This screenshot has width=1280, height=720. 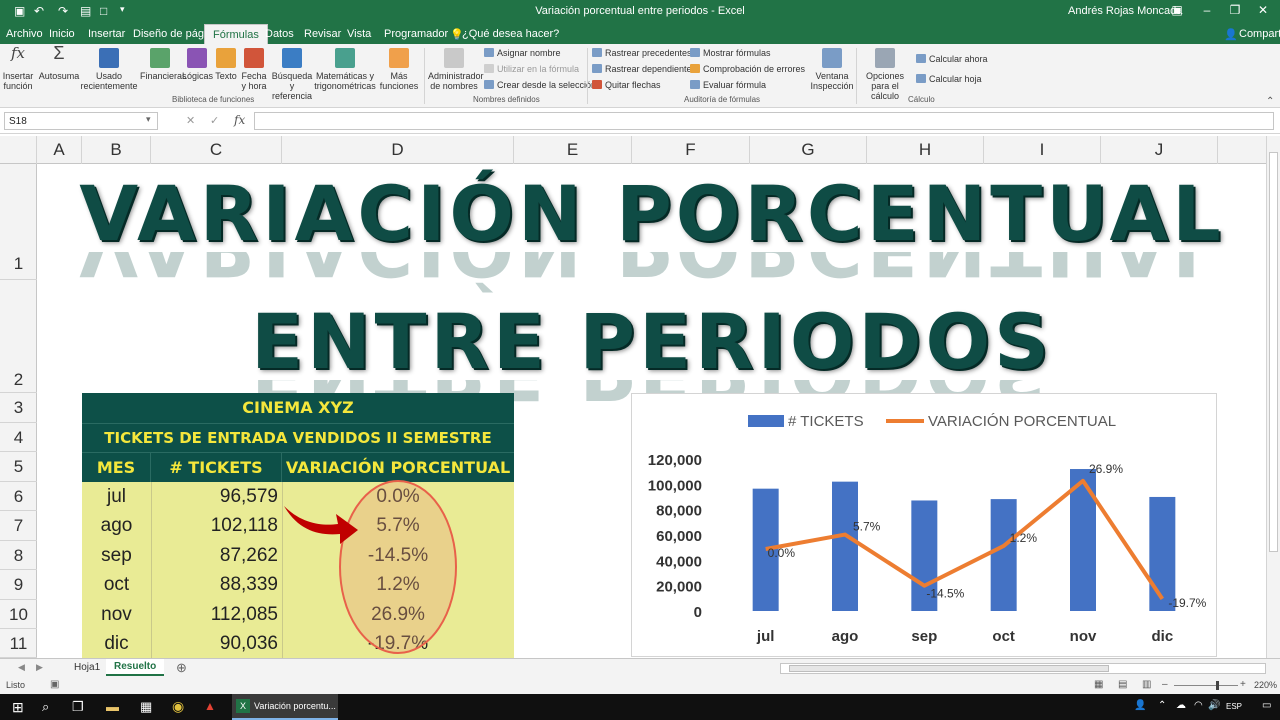 What do you see at coordinates (1207, 11) in the screenshot?
I see `minimize-icon: –` at bounding box center [1207, 11].